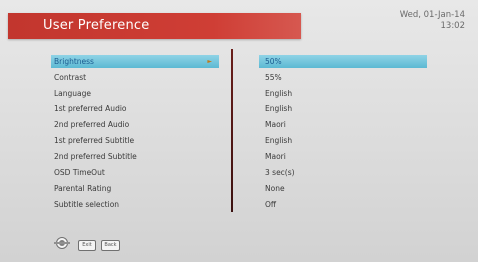  I want to click on setting-1st-audio-label: 1st preferred Audio, so click(135, 108).